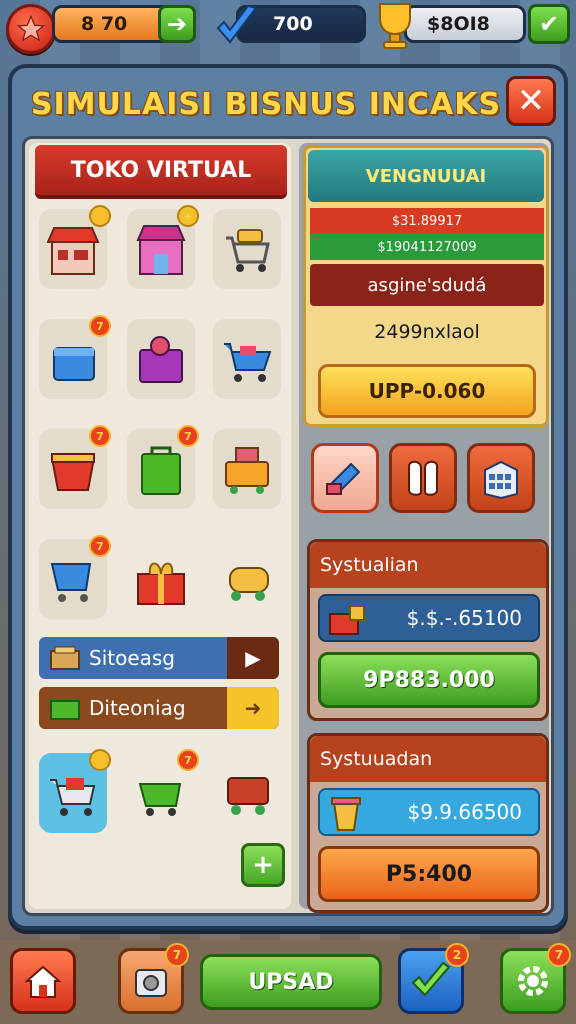  I want to click on money-counter: $8OI8, so click(465, 24).